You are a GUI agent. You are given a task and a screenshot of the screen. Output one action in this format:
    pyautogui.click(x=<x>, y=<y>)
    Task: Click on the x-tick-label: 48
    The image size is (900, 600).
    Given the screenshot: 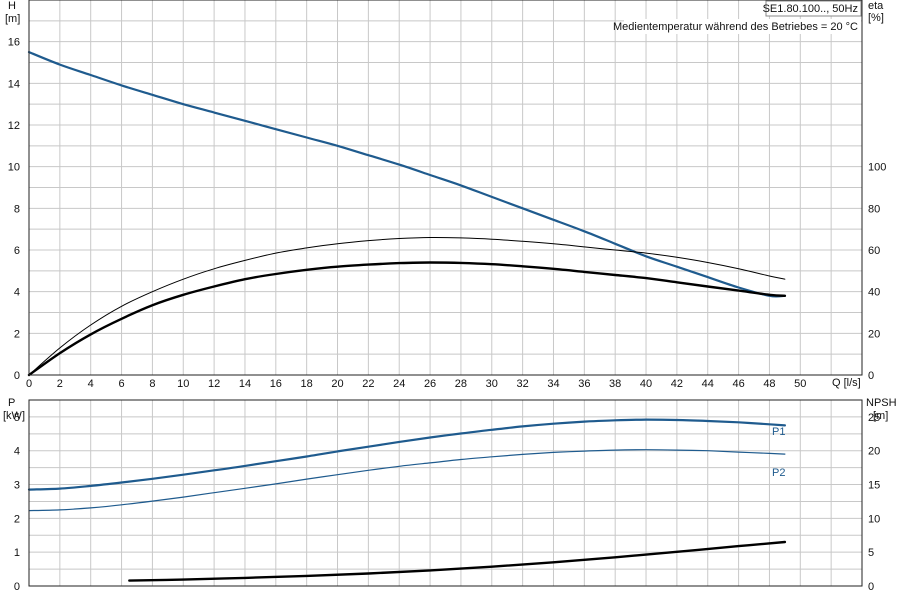 What is the action you would take?
    pyautogui.click(x=769, y=384)
    